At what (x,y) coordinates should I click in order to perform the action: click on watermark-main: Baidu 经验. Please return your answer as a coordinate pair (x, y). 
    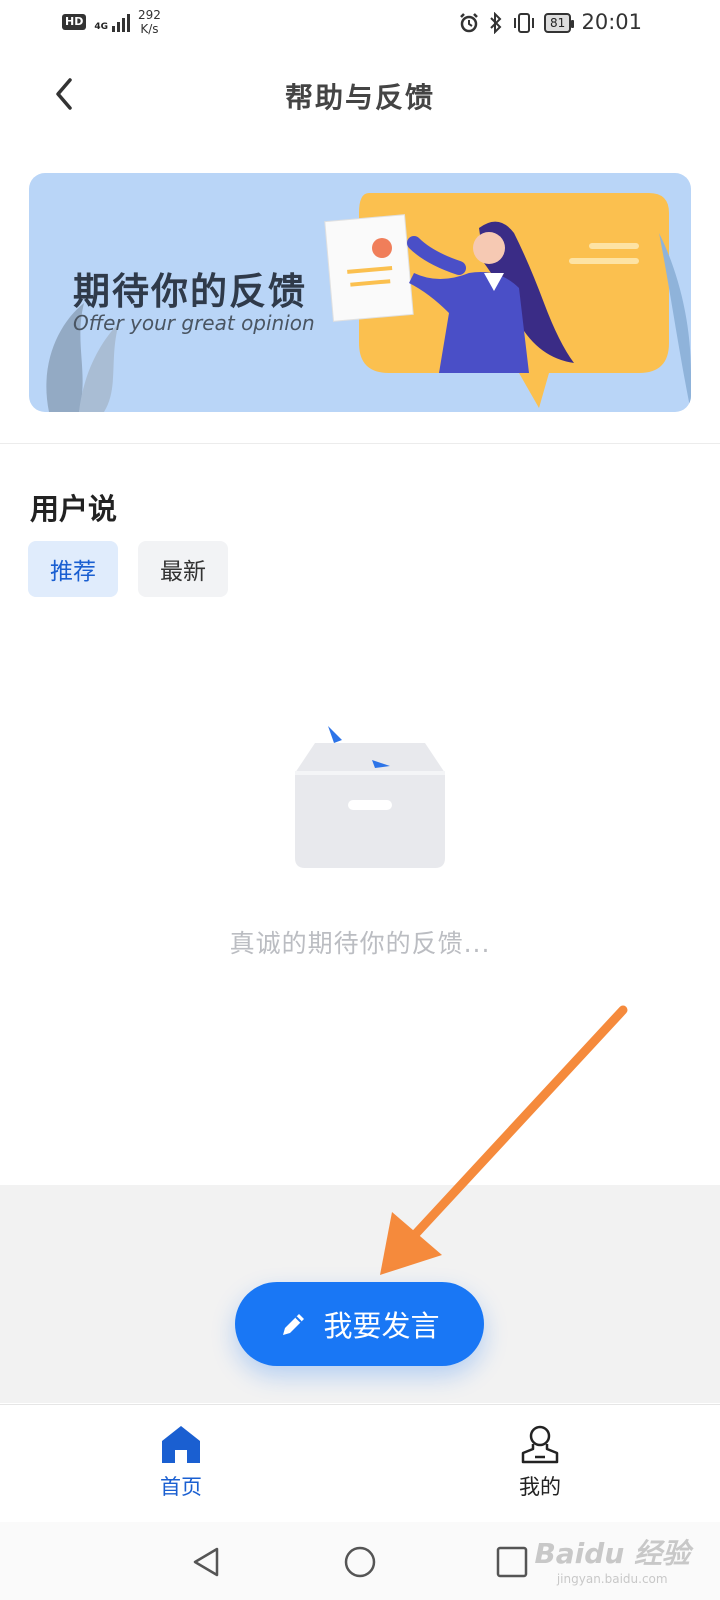
    Looking at the image, I should click on (612, 1553).